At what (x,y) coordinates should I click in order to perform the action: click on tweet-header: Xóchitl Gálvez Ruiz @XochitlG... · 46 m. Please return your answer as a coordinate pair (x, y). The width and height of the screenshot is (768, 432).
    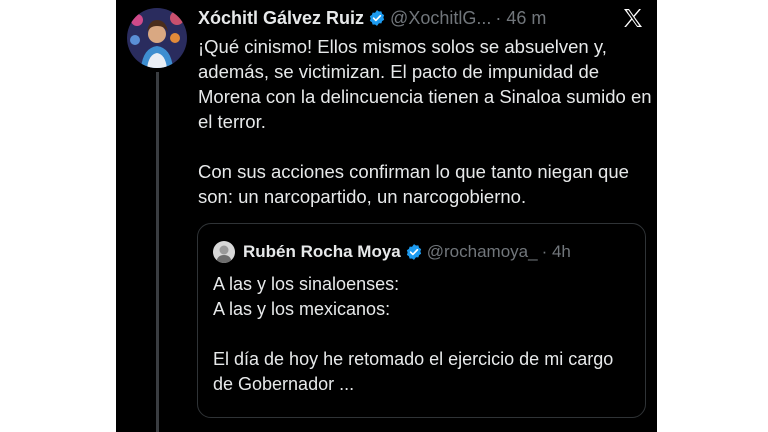
    Looking at the image, I should click on (372, 18).